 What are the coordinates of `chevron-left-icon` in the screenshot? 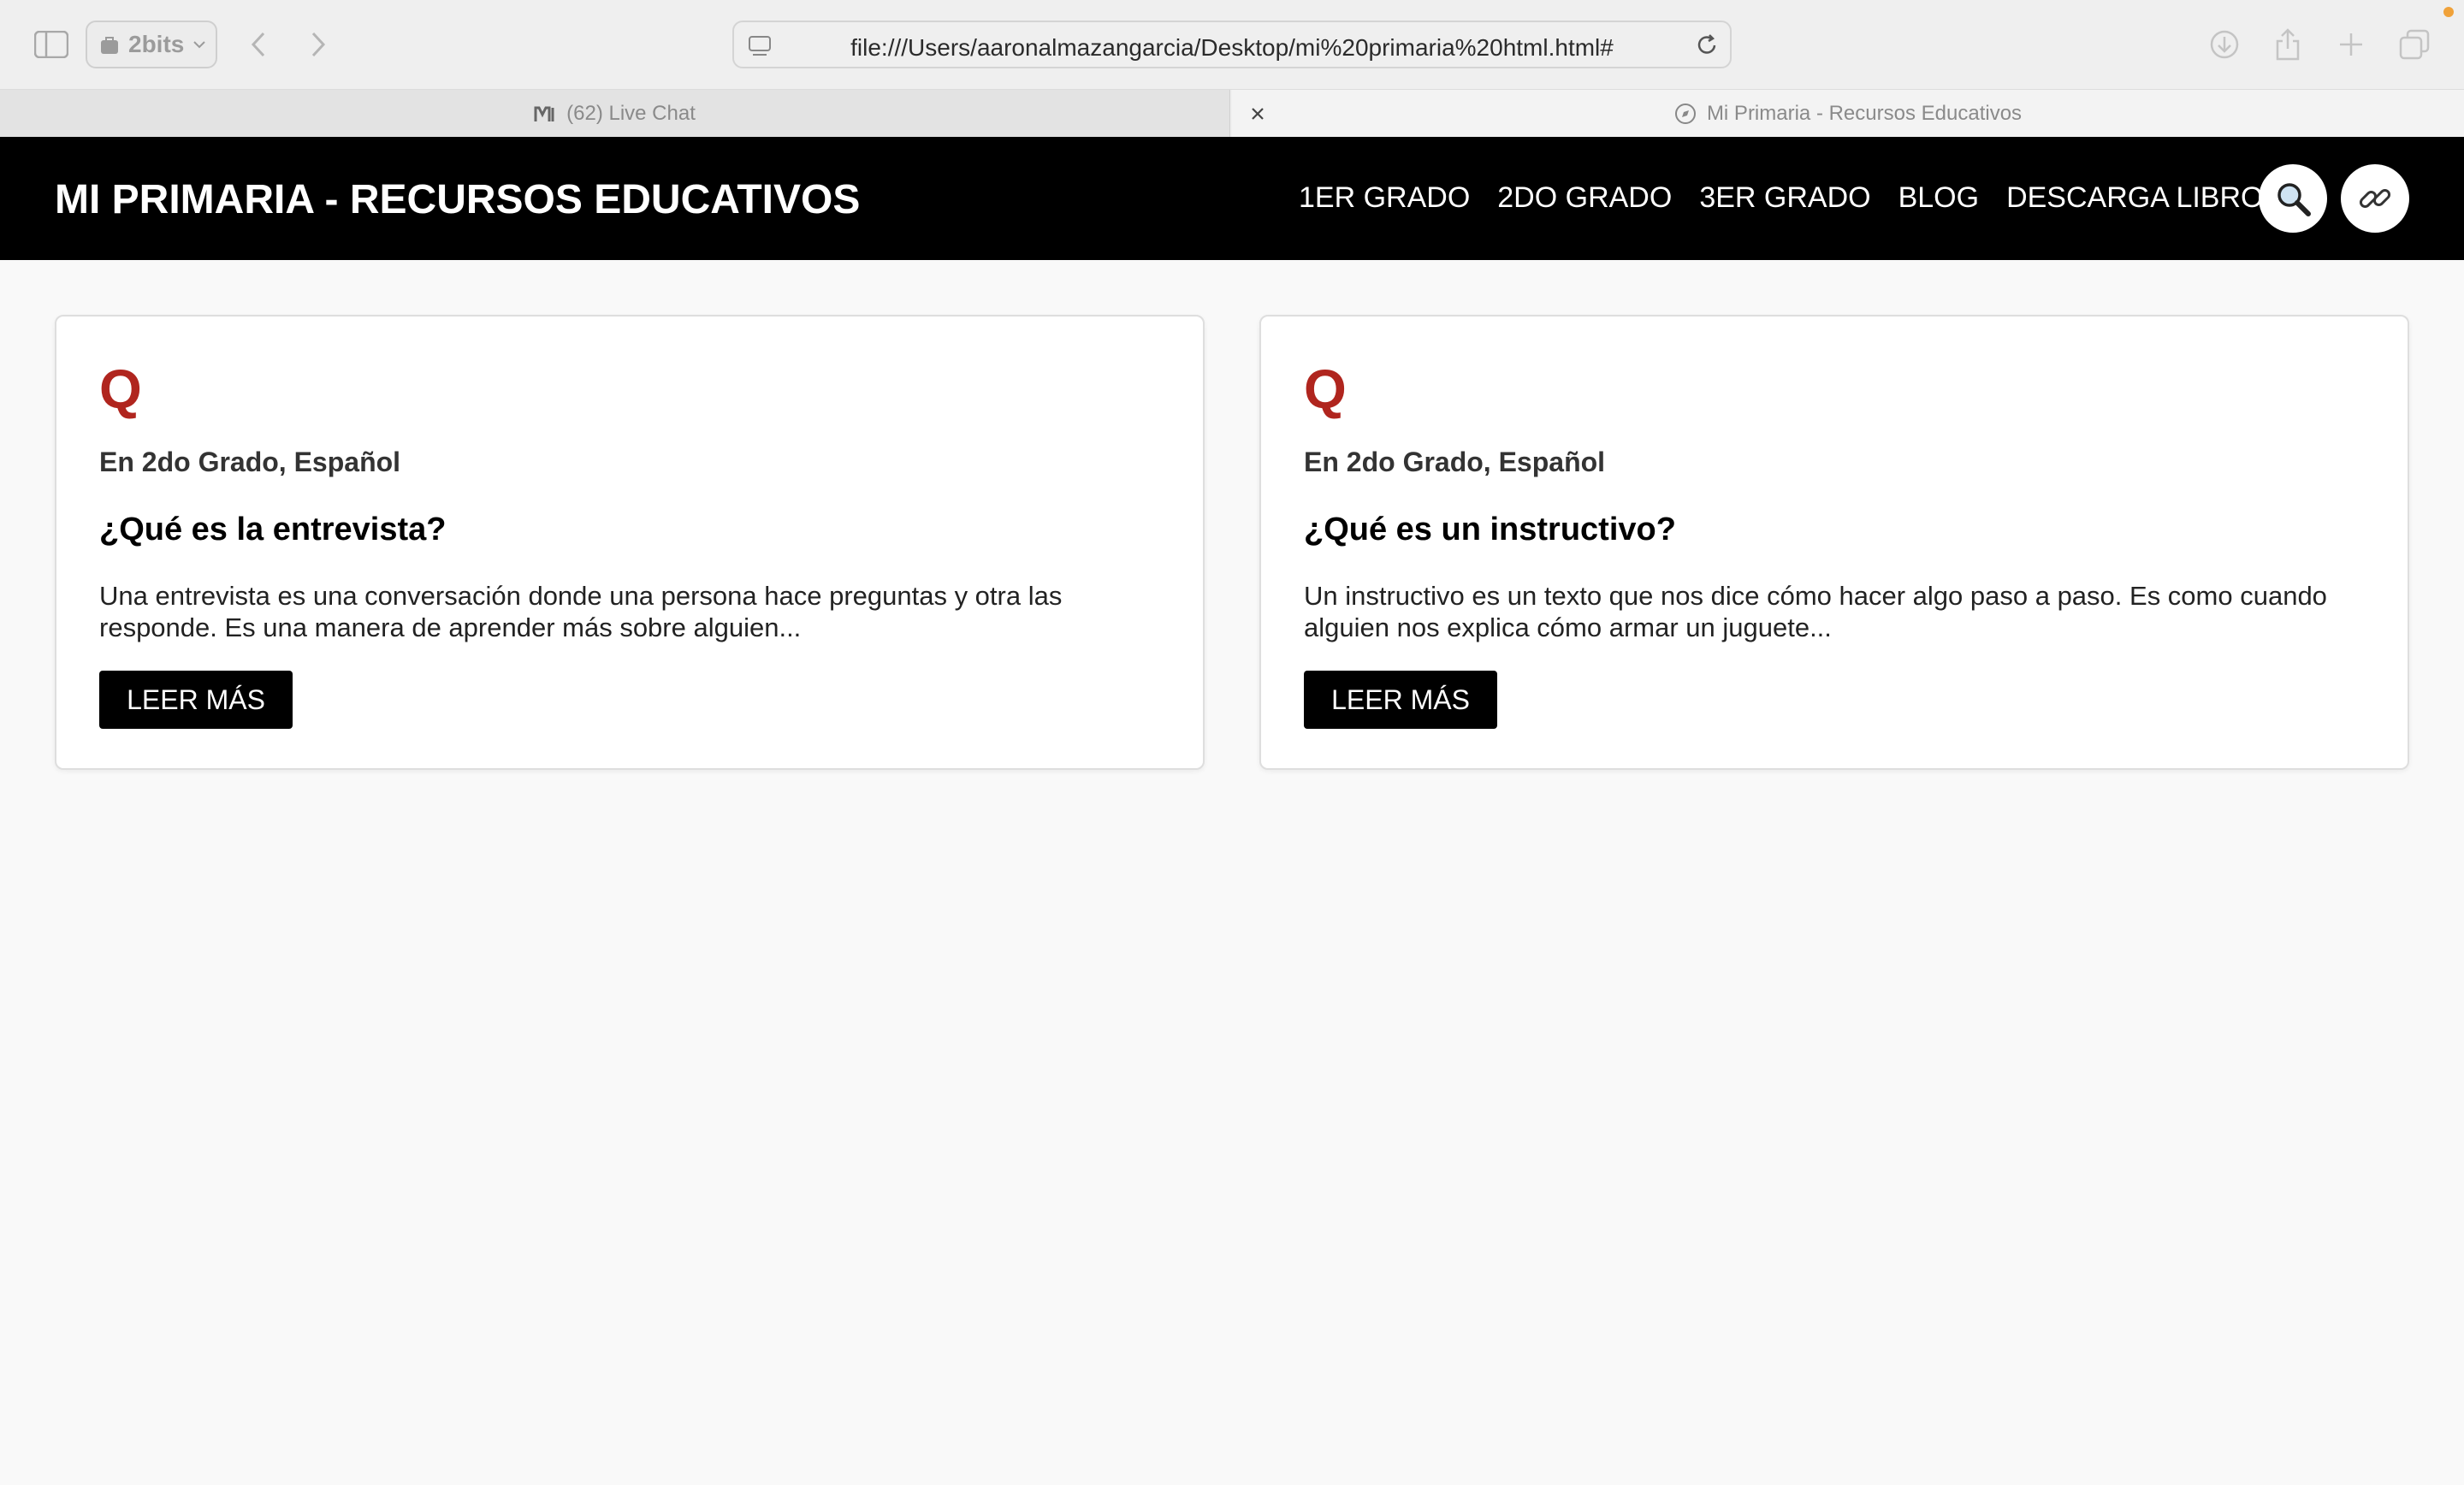 It's located at (258, 45).